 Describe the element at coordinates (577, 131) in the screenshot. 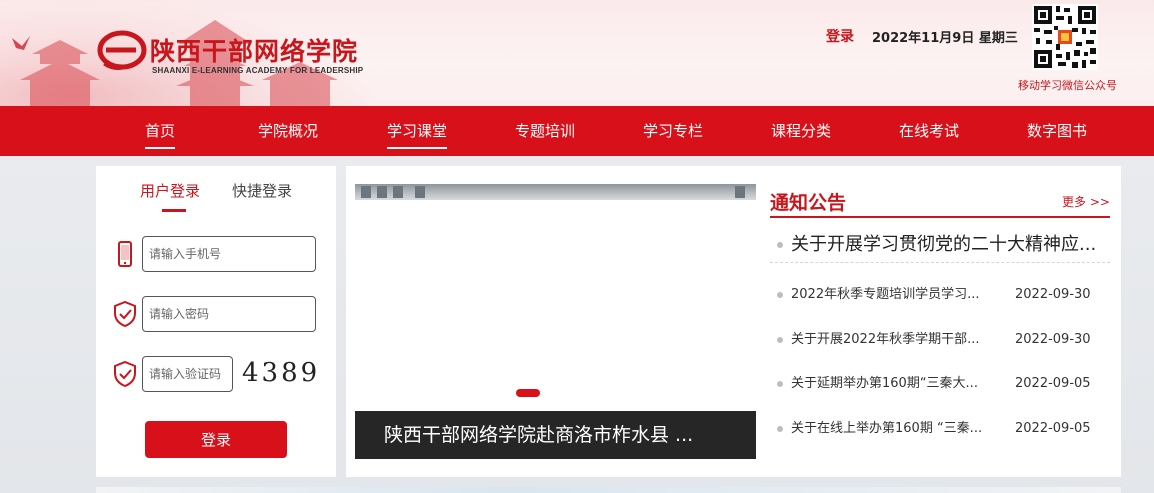

I see `main-navigation: 首页 学院概况 学习课堂 专题培训 学习专栏 课程分类 在线考试 数字图书` at that location.